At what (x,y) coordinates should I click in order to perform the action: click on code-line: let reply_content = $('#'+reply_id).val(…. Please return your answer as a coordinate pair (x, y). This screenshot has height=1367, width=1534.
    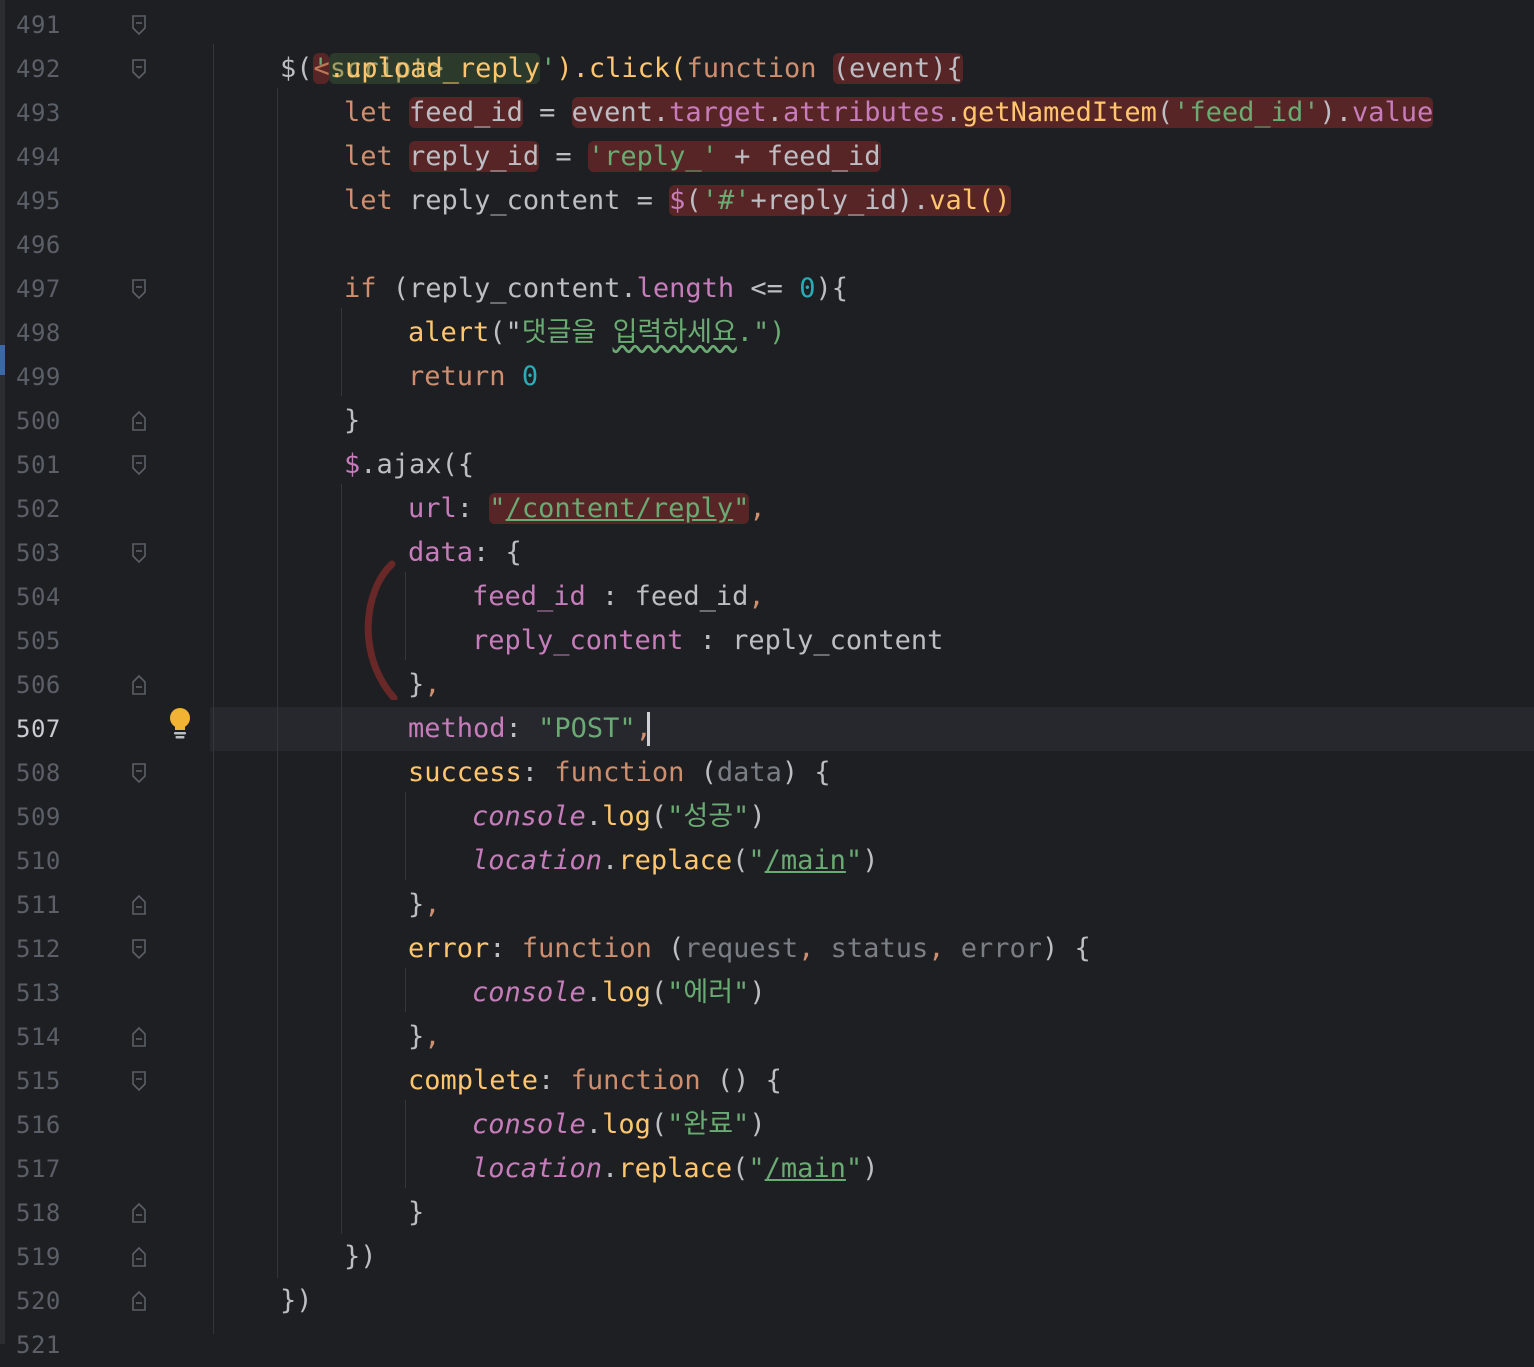
    Looking at the image, I should click on (677, 201).